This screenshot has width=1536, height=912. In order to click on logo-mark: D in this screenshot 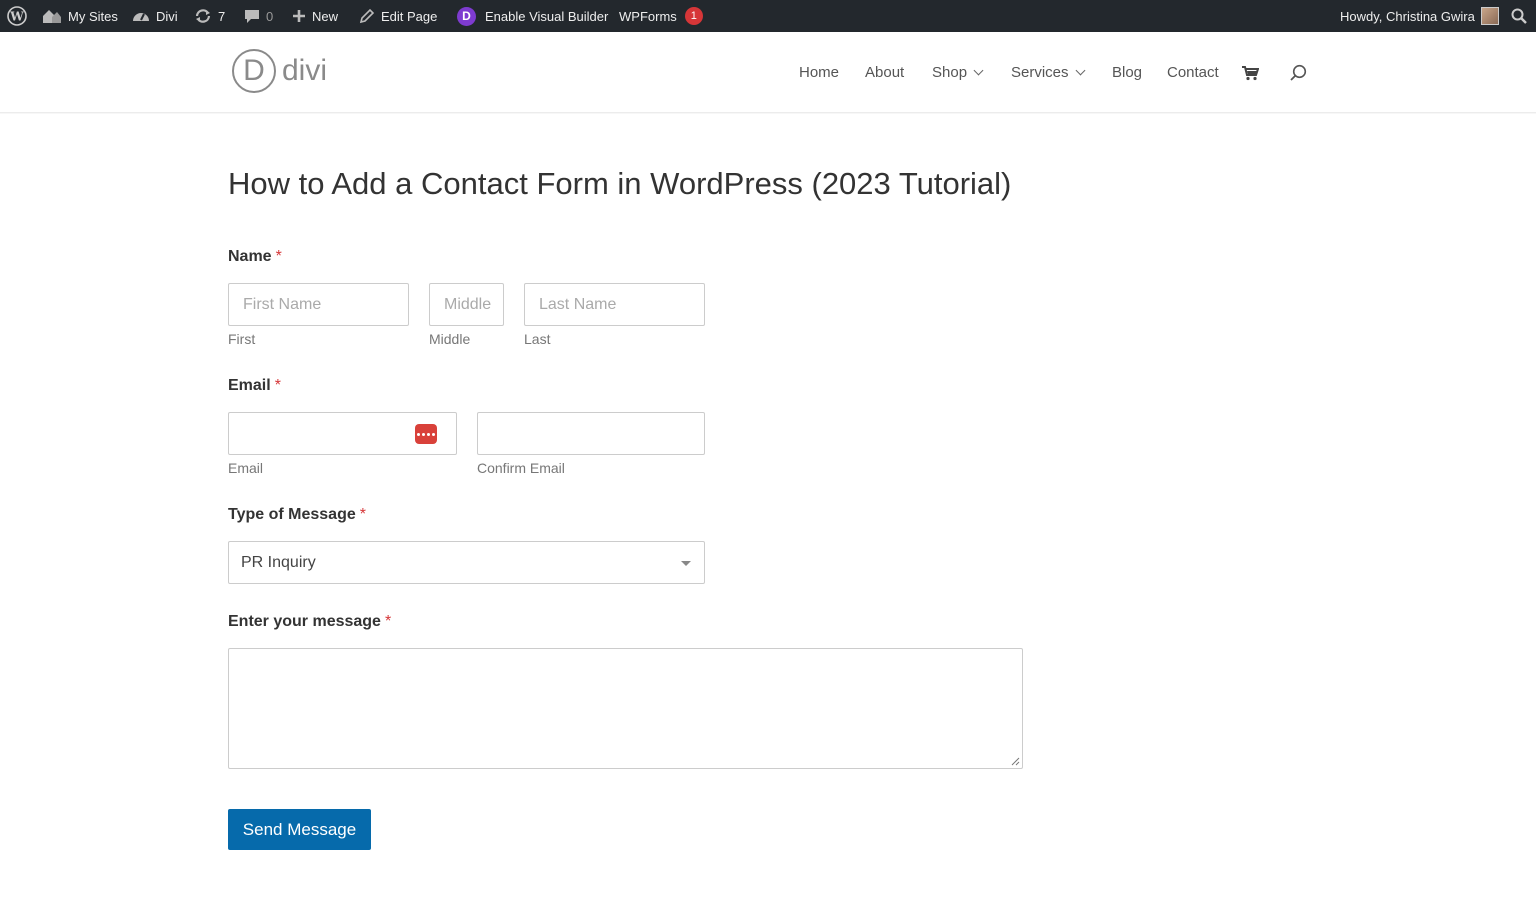, I will do `click(254, 71)`.